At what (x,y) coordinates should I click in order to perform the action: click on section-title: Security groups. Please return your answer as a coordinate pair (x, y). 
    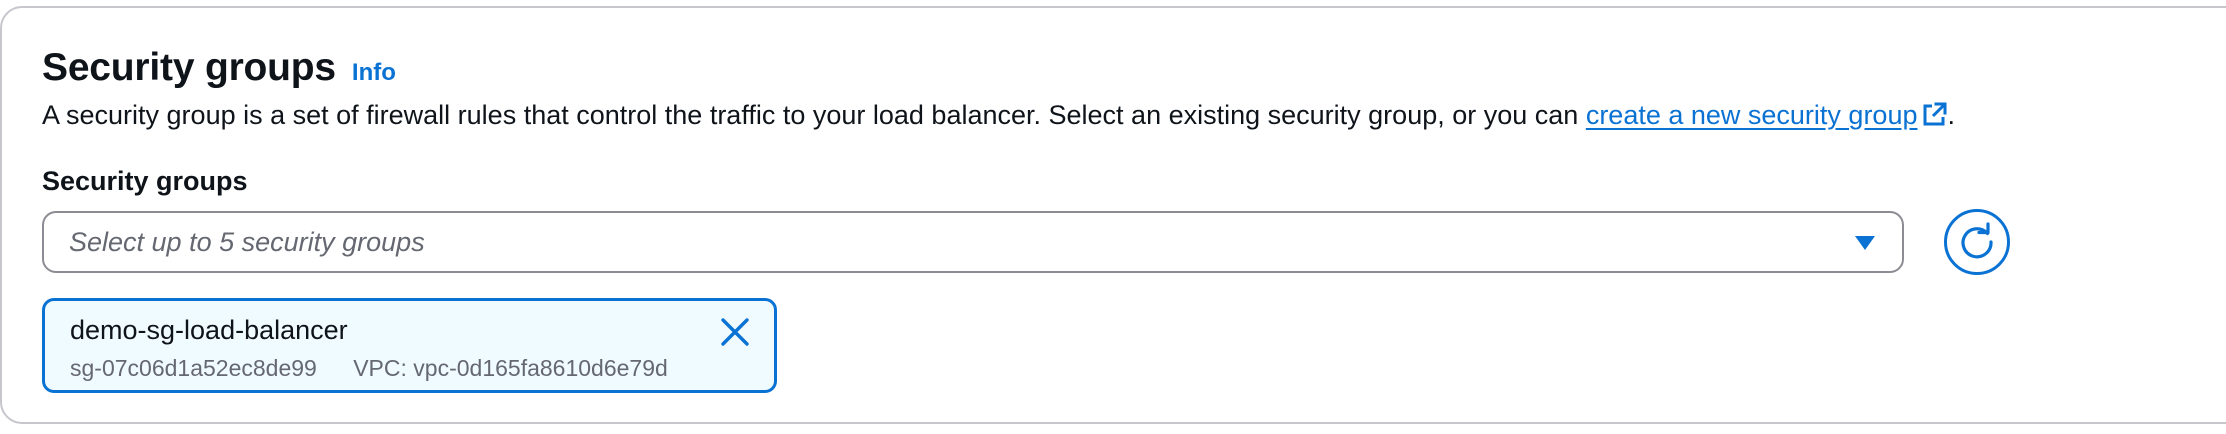
    Looking at the image, I should click on (189, 67).